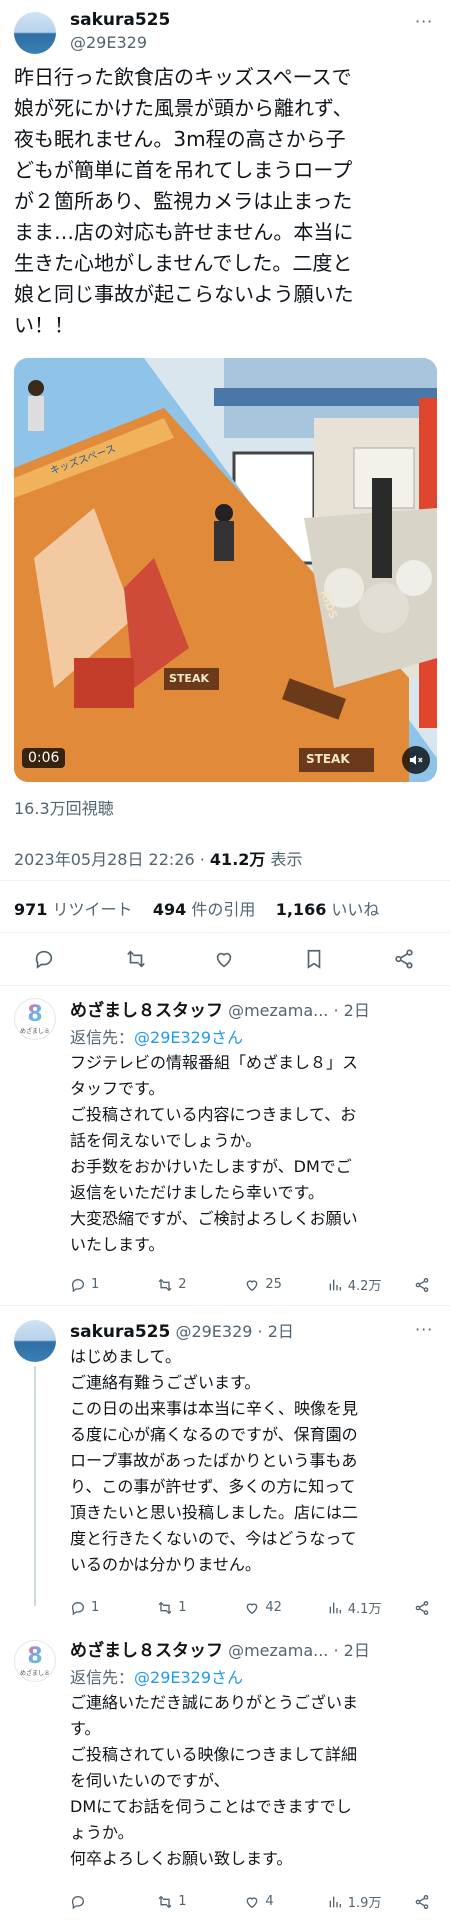 Image resolution: width=450 pixels, height=1930 pixels. What do you see at coordinates (44, 758) in the screenshot?
I see `video-duration: 0:06` at bounding box center [44, 758].